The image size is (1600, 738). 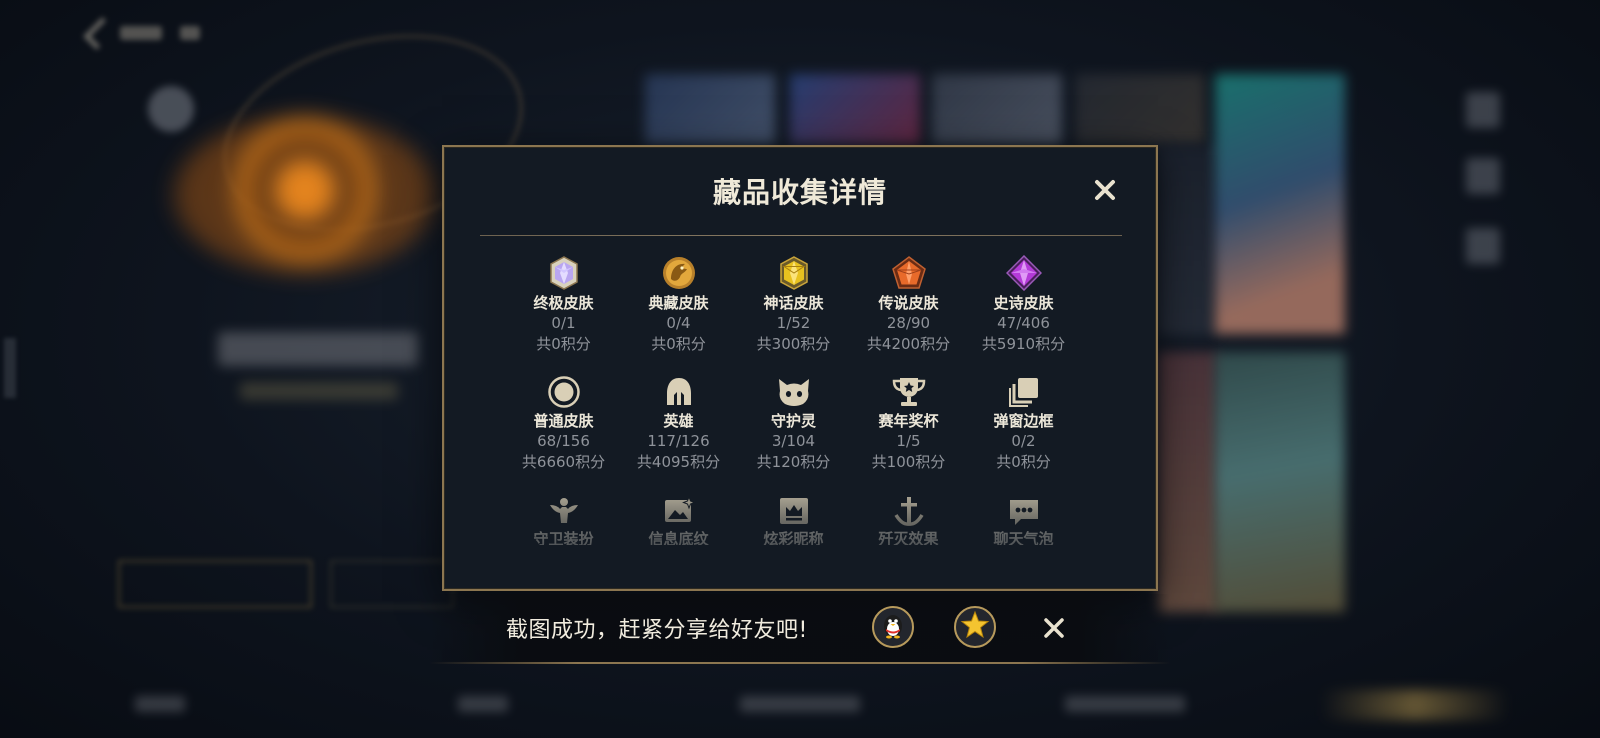 What do you see at coordinates (678, 323) in the screenshot?
I see `item-count: 0/4` at bounding box center [678, 323].